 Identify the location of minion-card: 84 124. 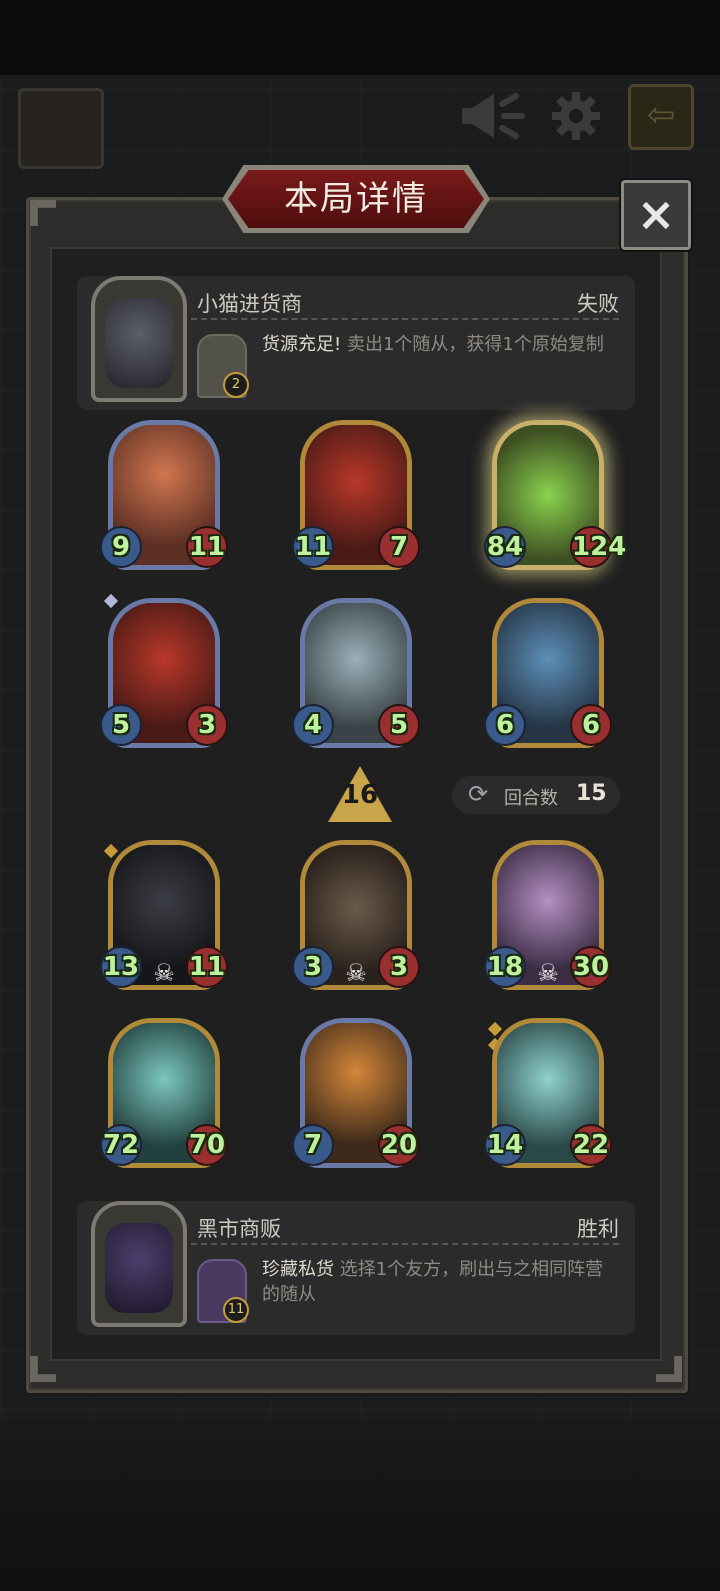
(555, 499).